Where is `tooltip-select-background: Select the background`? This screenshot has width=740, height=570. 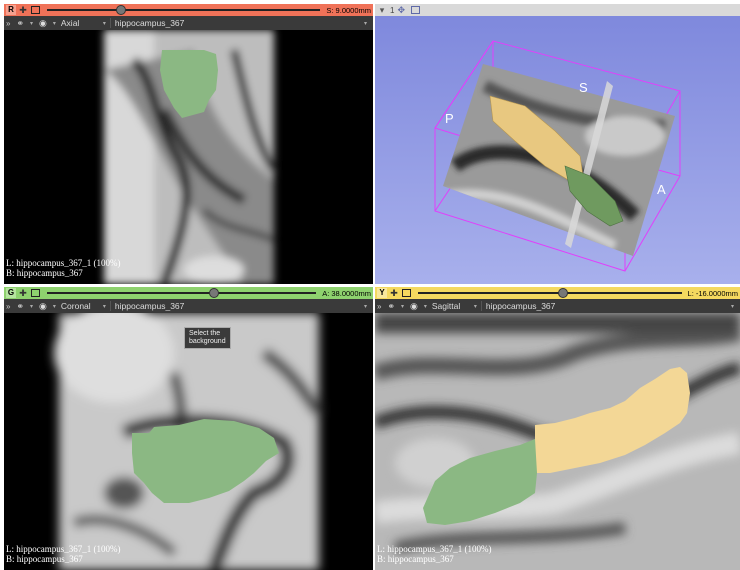
tooltip-select-background: Select the background is located at coordinates (207, 338).